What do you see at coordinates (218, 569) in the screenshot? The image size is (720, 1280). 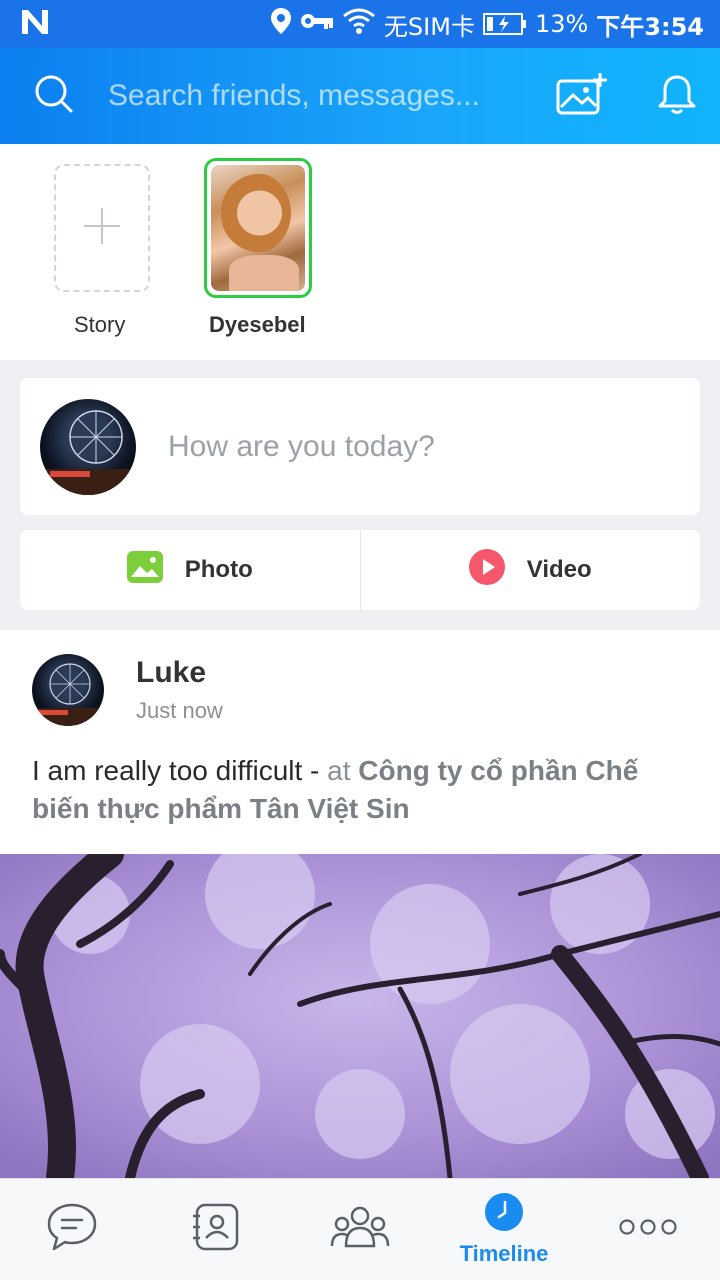 I see `photo-label: Photo` at bounding box center [218, 569].